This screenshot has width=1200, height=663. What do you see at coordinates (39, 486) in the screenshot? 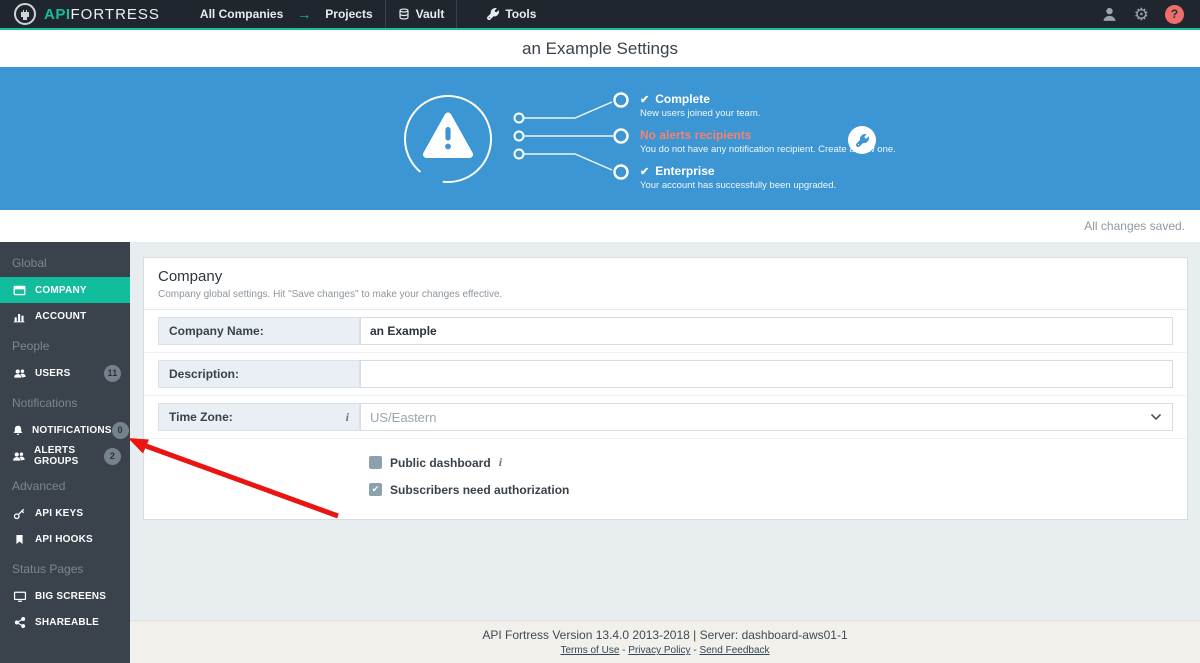
I see `sidebar-section-advanced: Advanced` at bounding box center [39, 486].